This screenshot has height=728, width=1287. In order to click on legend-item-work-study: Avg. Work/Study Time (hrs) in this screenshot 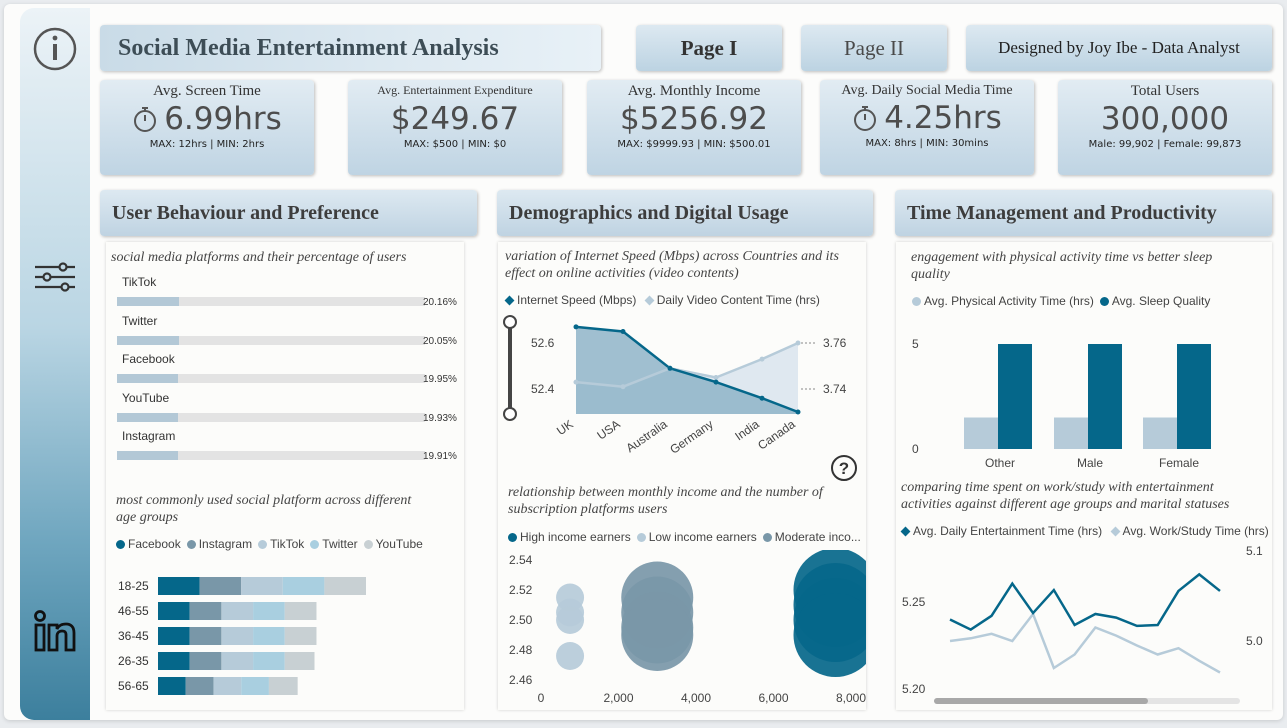, I will do `click(1189, 531)`.